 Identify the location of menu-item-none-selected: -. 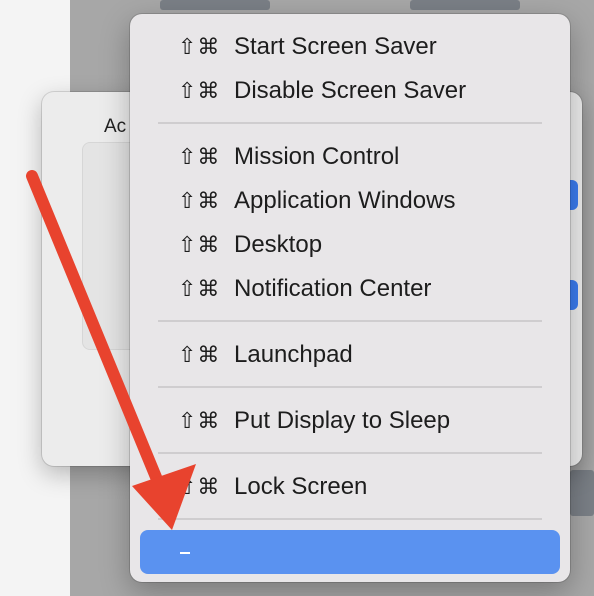
(350, 552).